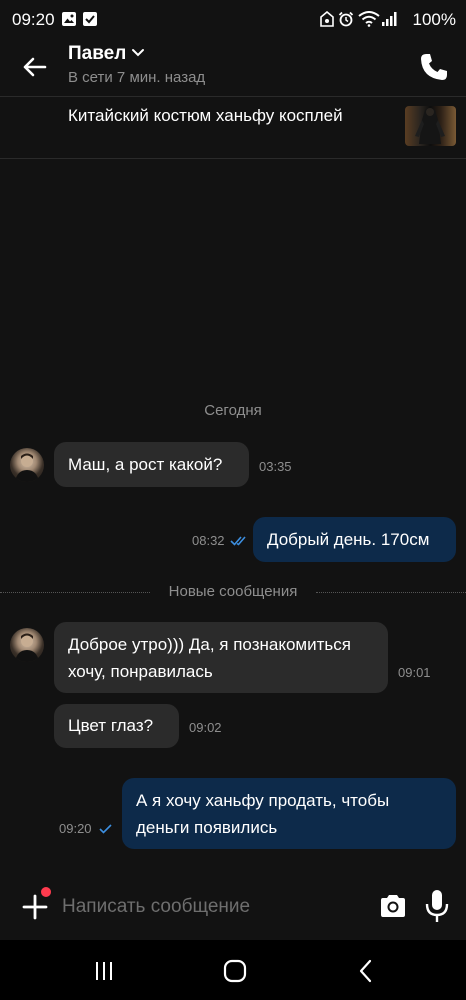 This screenshot has width=466, height=1000. What do you see at coordinates (434, 67) in the screenshot?
I see `phone-icon` at bounding box center [434, 67].